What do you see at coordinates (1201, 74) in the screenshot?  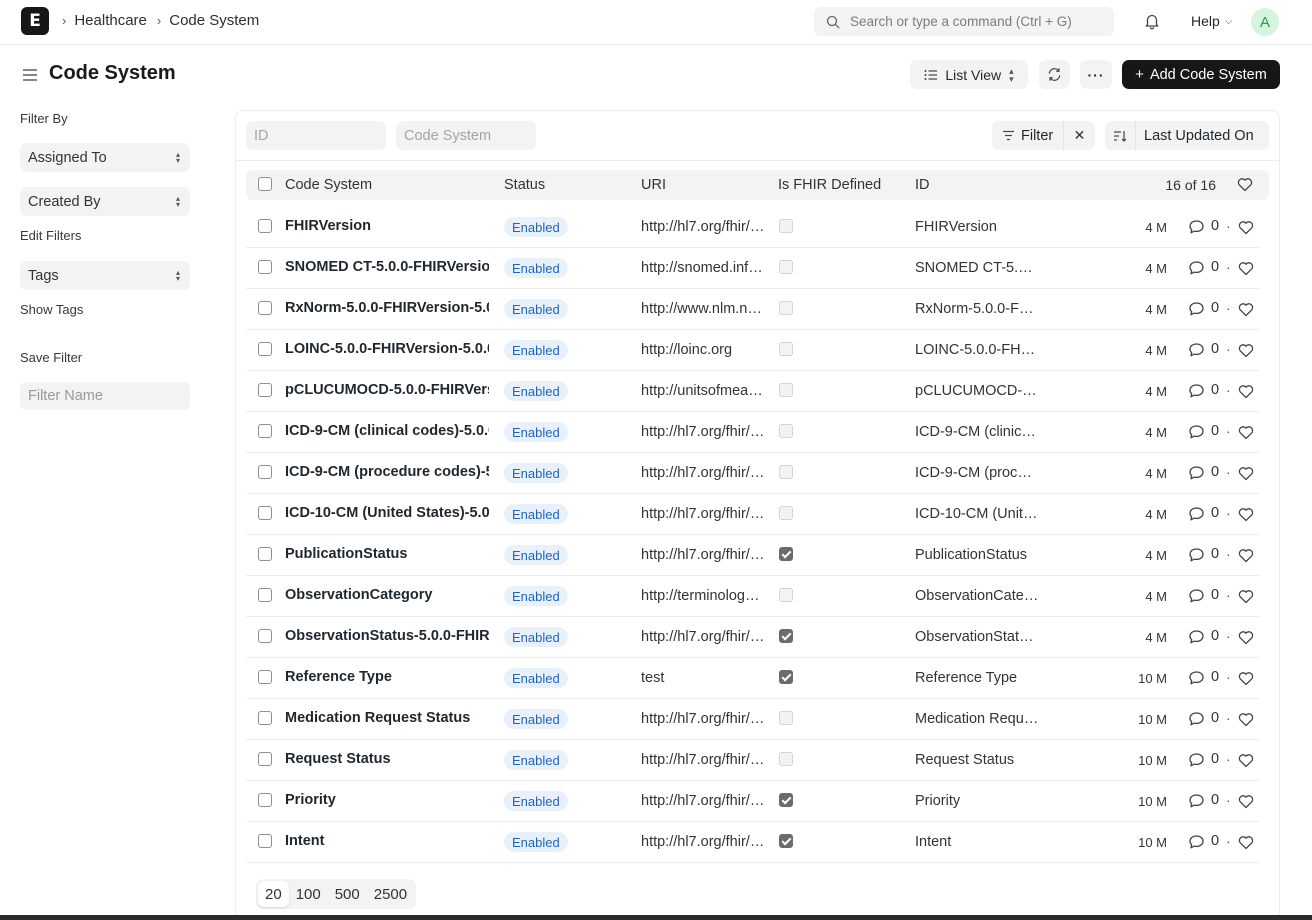 I see `add-code-system-button: + Add Code System` at bounding box center [1201, 74].